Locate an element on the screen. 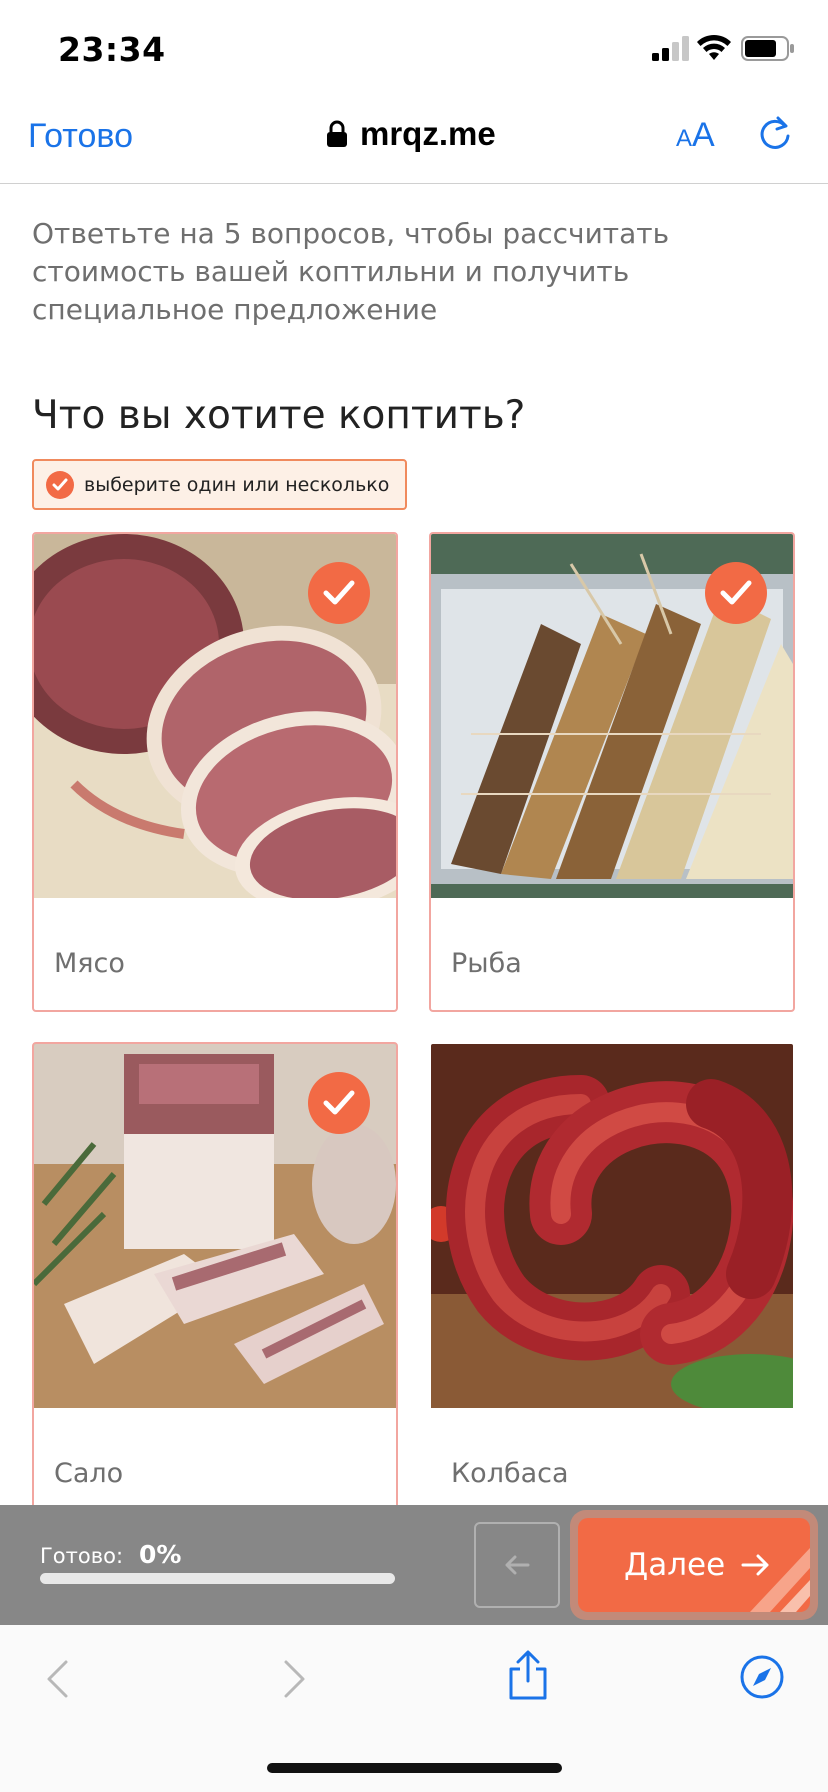 The width and height of the screenshot is (828, 1792). next-button: Далее is located at coordinates (694, 1565).